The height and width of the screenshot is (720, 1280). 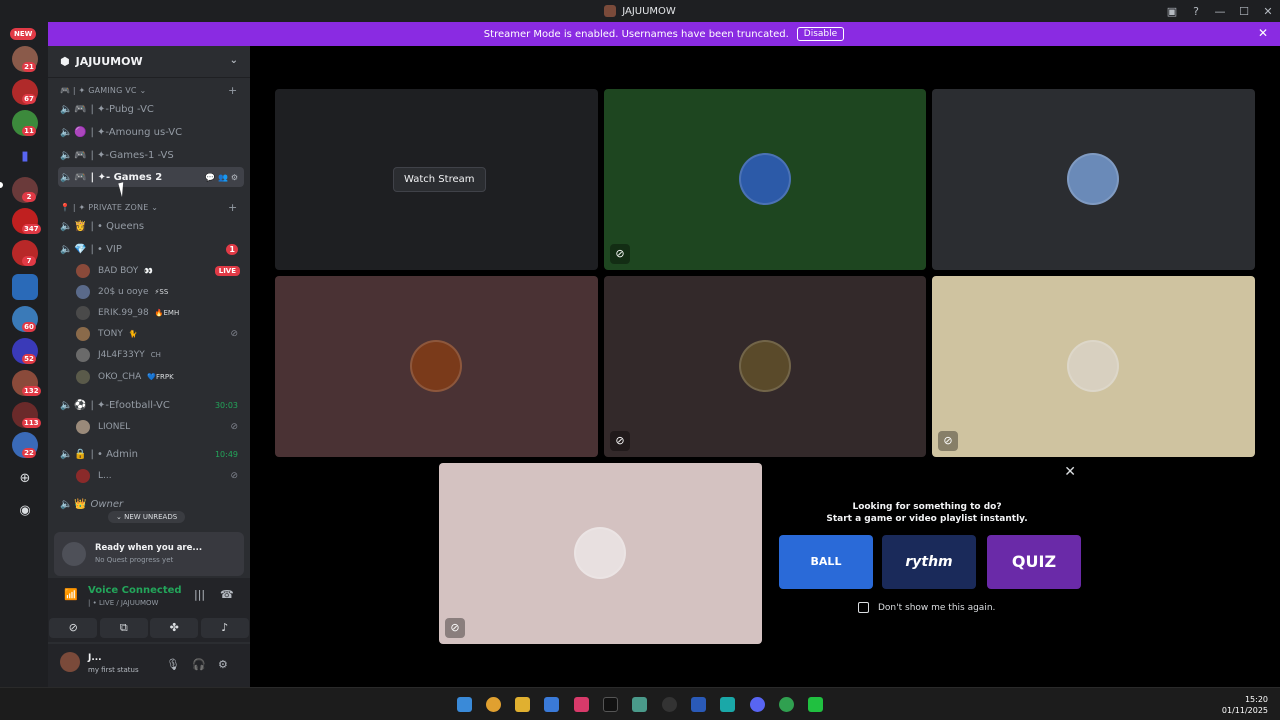 What do you see at coordinates (109, 61) in the screenshot?
I see `server-name: JAJUUMOW` at bounding box center [109, 61].